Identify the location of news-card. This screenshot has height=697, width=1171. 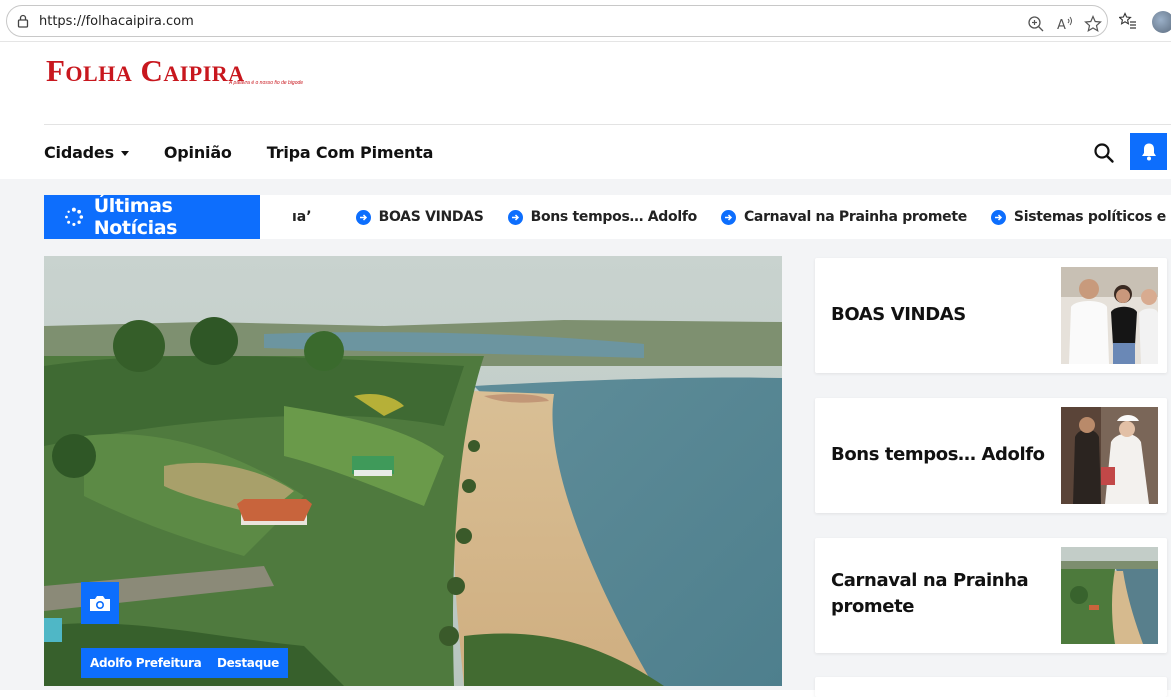
(991, 687).